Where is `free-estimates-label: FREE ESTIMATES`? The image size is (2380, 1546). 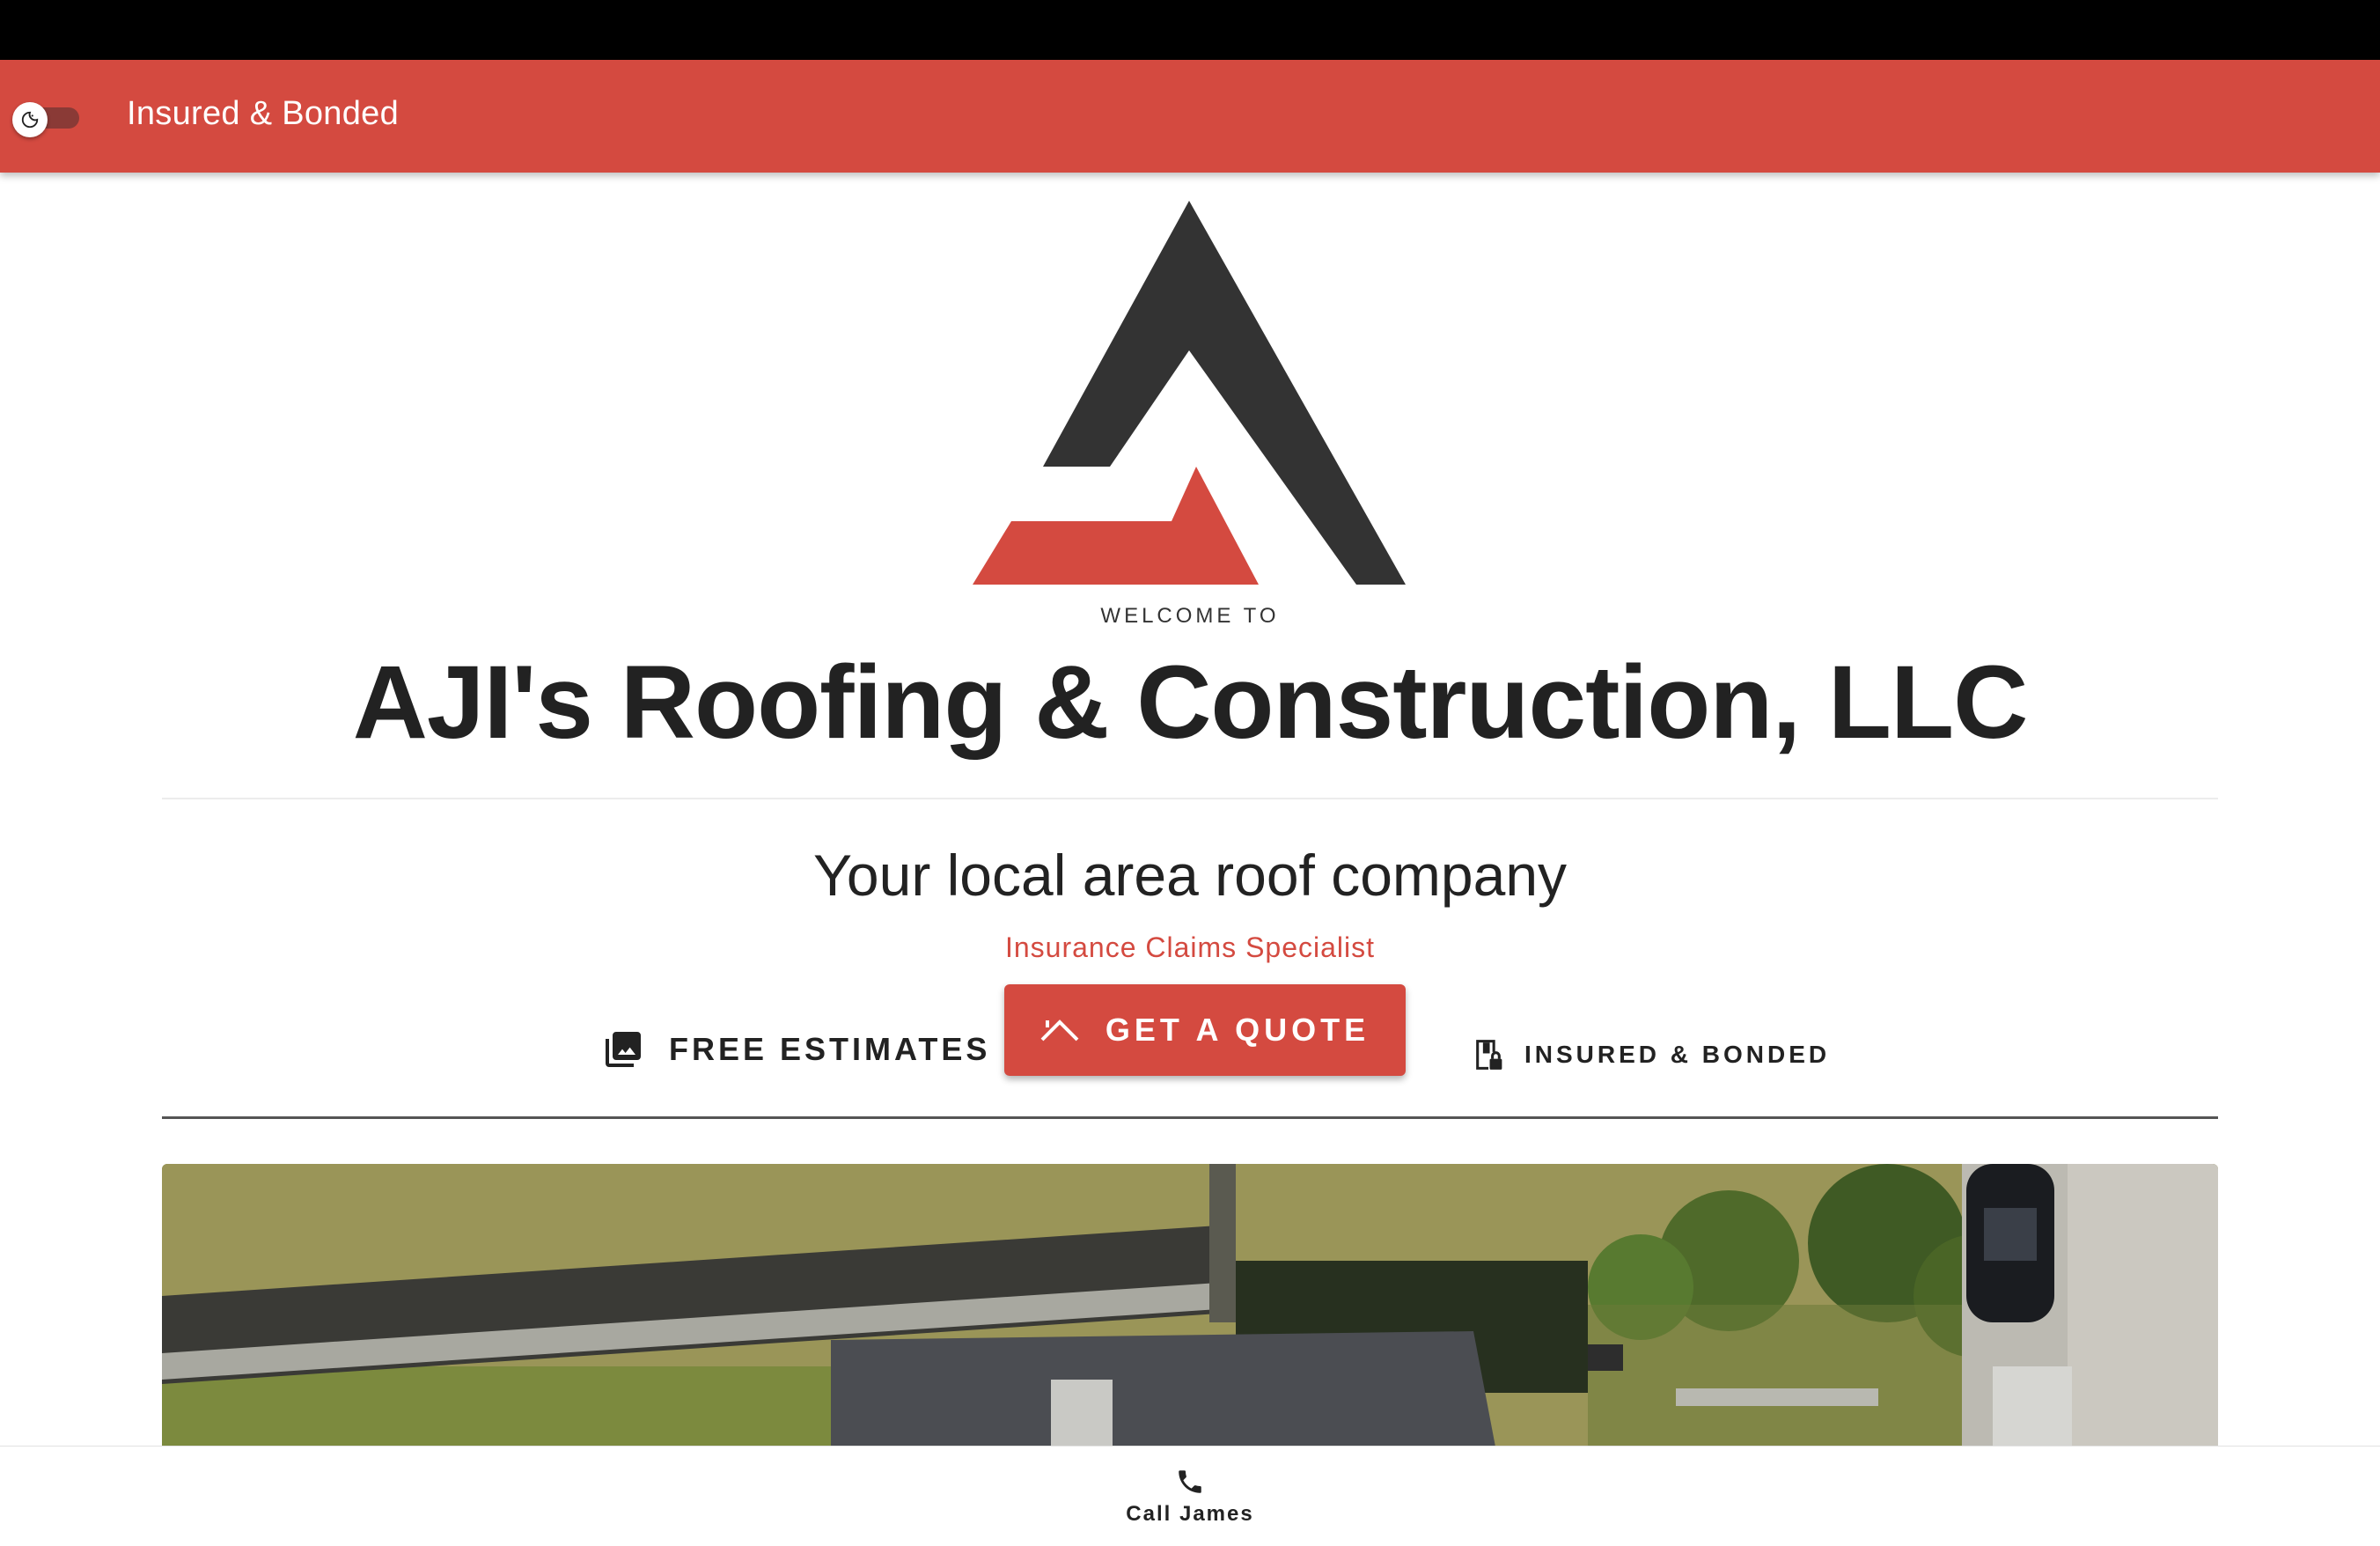 free-estimates-label: FREE ESTIMATES is located at coordinates (830, 1049).